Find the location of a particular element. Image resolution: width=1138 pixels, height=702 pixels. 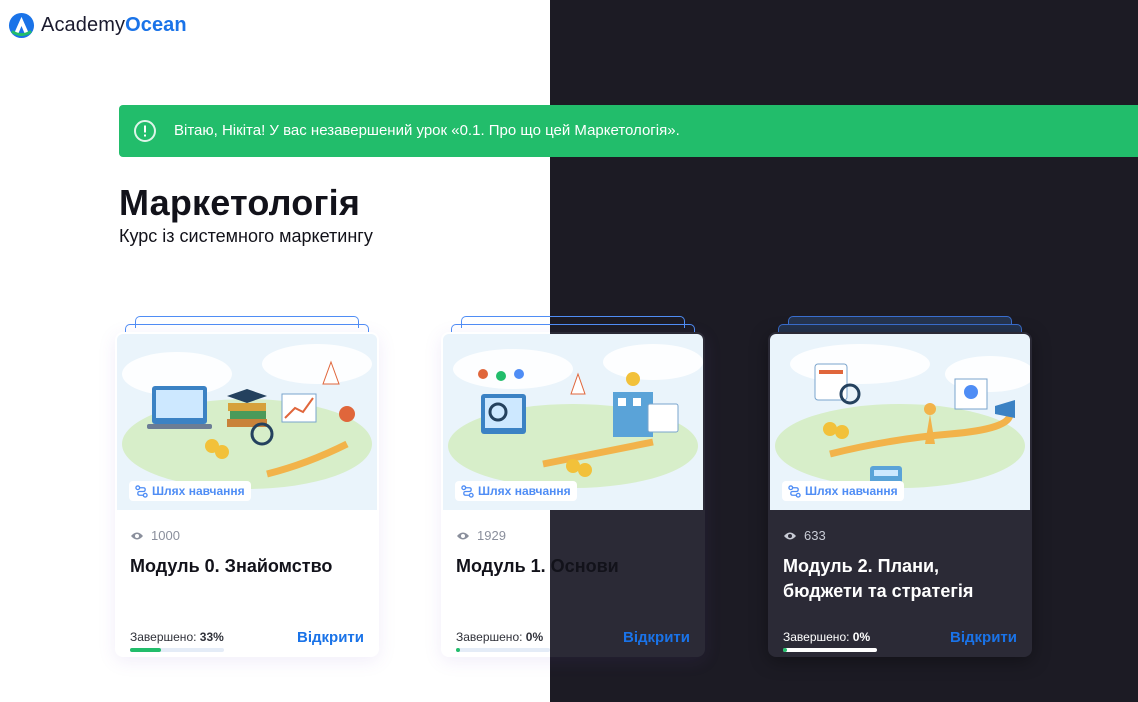

module-title: Модуль 1. Основи is located at coordinates (574, 566).